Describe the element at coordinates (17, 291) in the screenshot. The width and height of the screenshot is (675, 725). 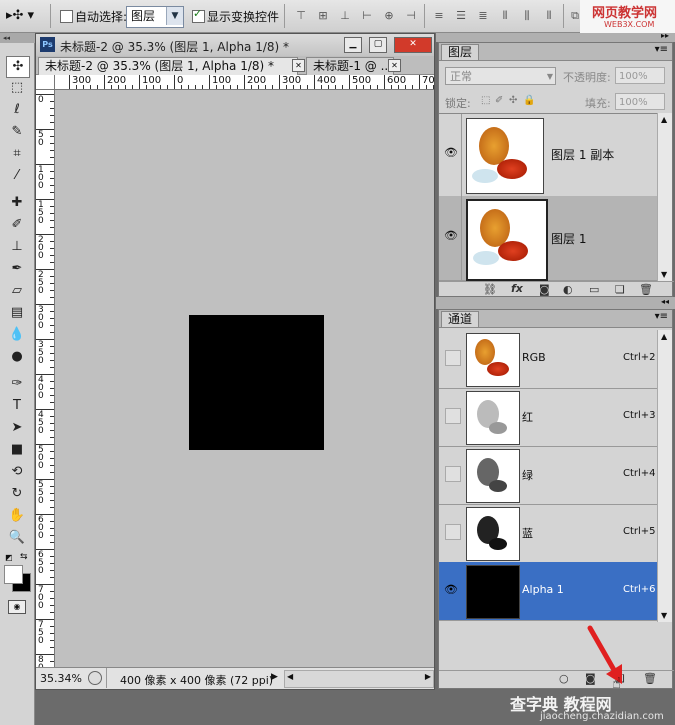
I see `eraser-tool-icon: ▱` at that location.